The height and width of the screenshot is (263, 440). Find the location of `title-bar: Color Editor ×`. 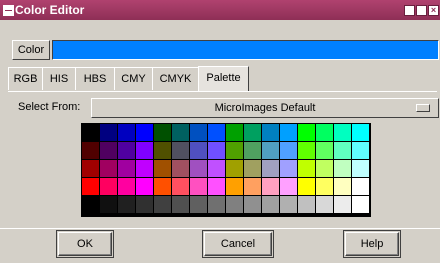

title-bar: Color Editor × is located at coordinates (220, 10).